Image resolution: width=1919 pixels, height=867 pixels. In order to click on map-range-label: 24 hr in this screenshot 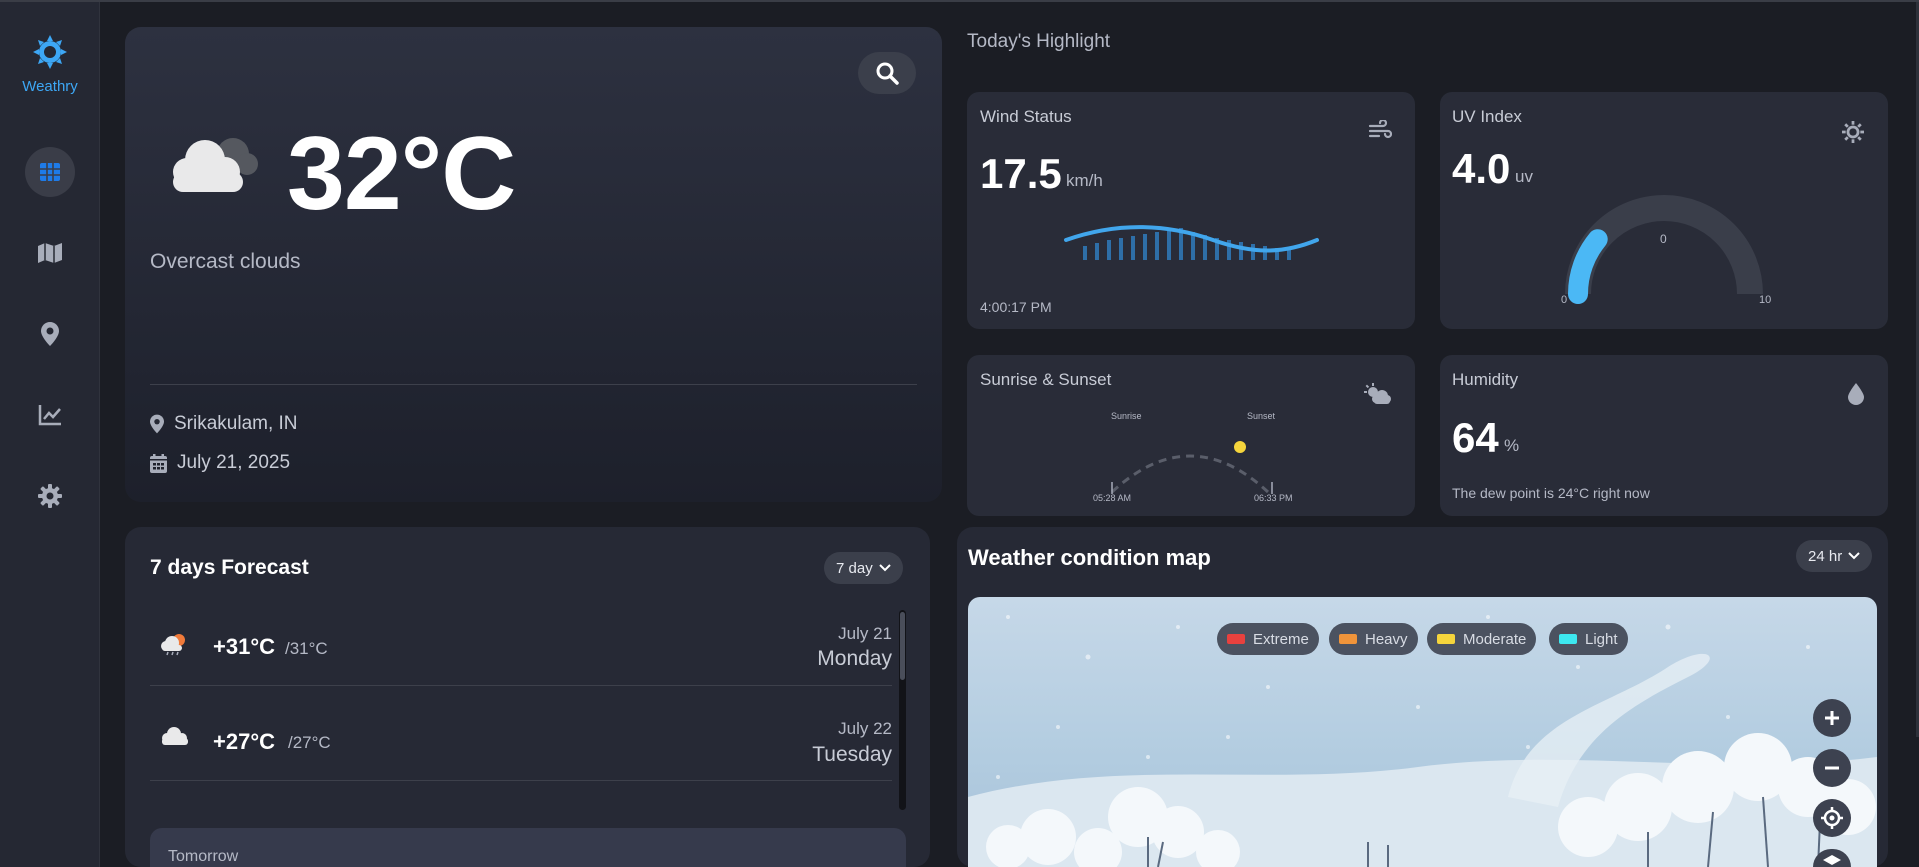, I will do `click(1825, 556)`.